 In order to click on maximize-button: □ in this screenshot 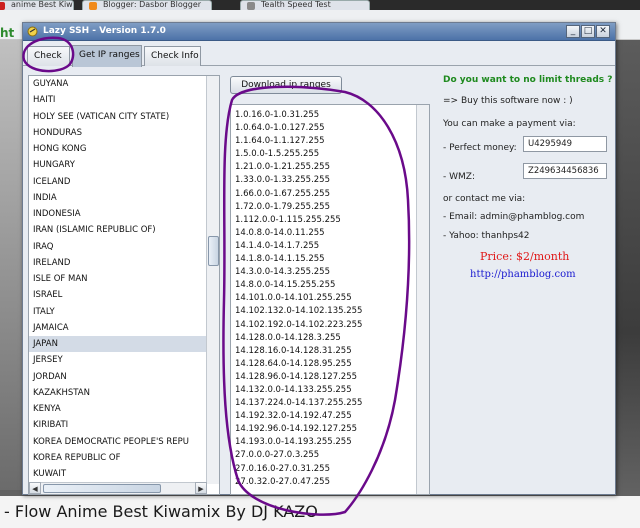, I will do `click(588, 31)`.